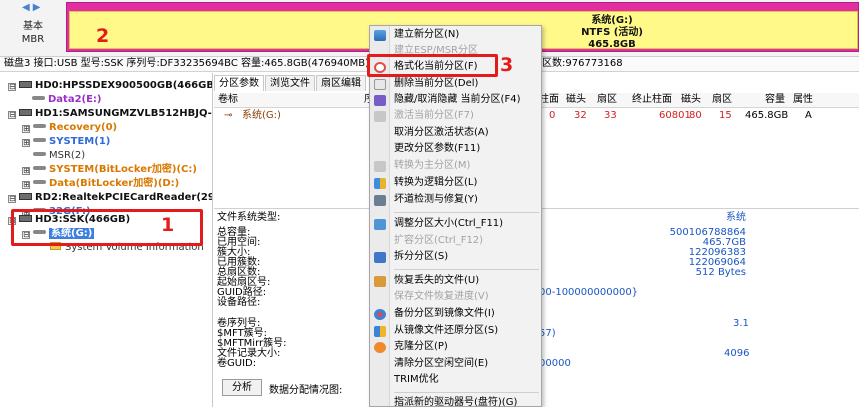  I want to click on volume-guid-label: 卷GUID:, so click(237, 363).